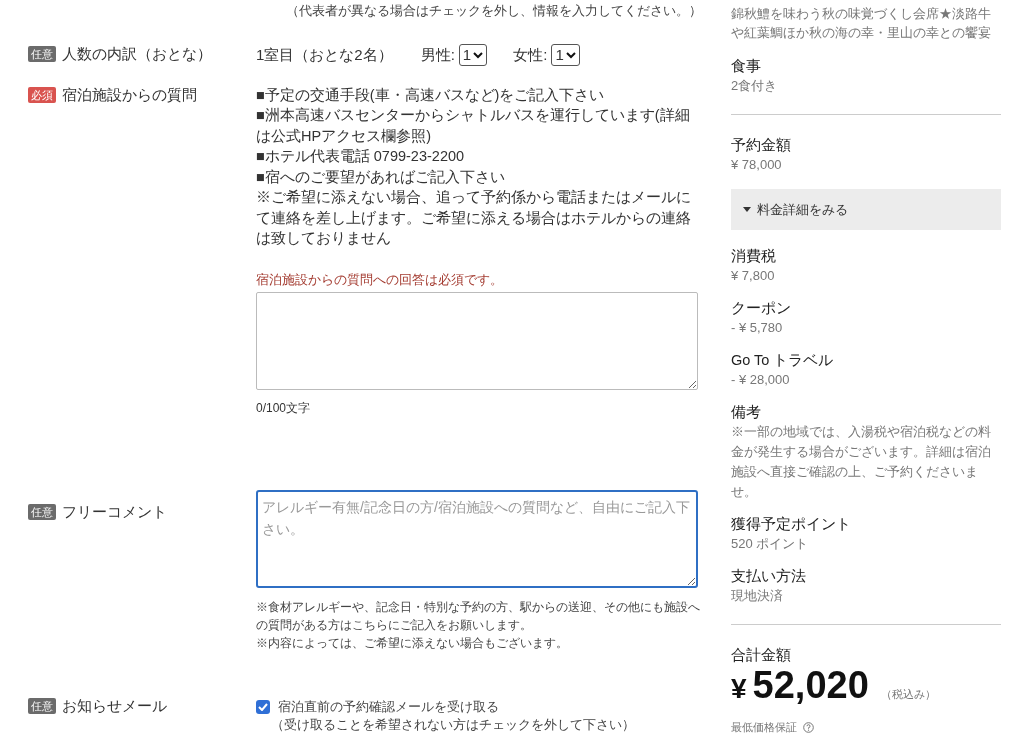  I want to click on summary-label: 予約金額, so click(761, 145).